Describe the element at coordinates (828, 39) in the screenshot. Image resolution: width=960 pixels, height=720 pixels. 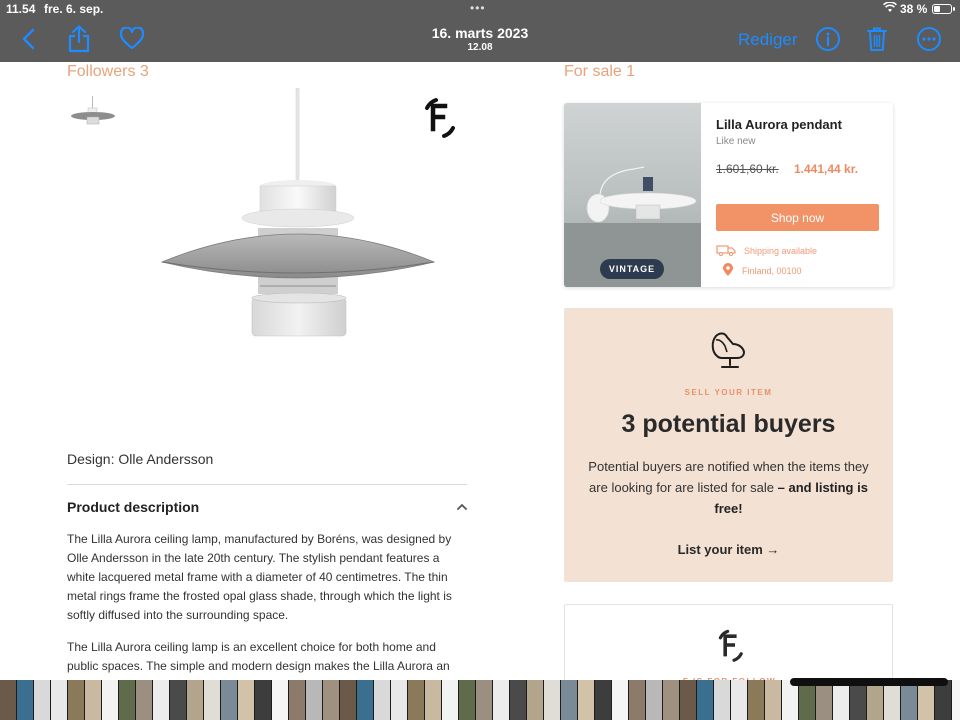
I see `info-icon` at that location.